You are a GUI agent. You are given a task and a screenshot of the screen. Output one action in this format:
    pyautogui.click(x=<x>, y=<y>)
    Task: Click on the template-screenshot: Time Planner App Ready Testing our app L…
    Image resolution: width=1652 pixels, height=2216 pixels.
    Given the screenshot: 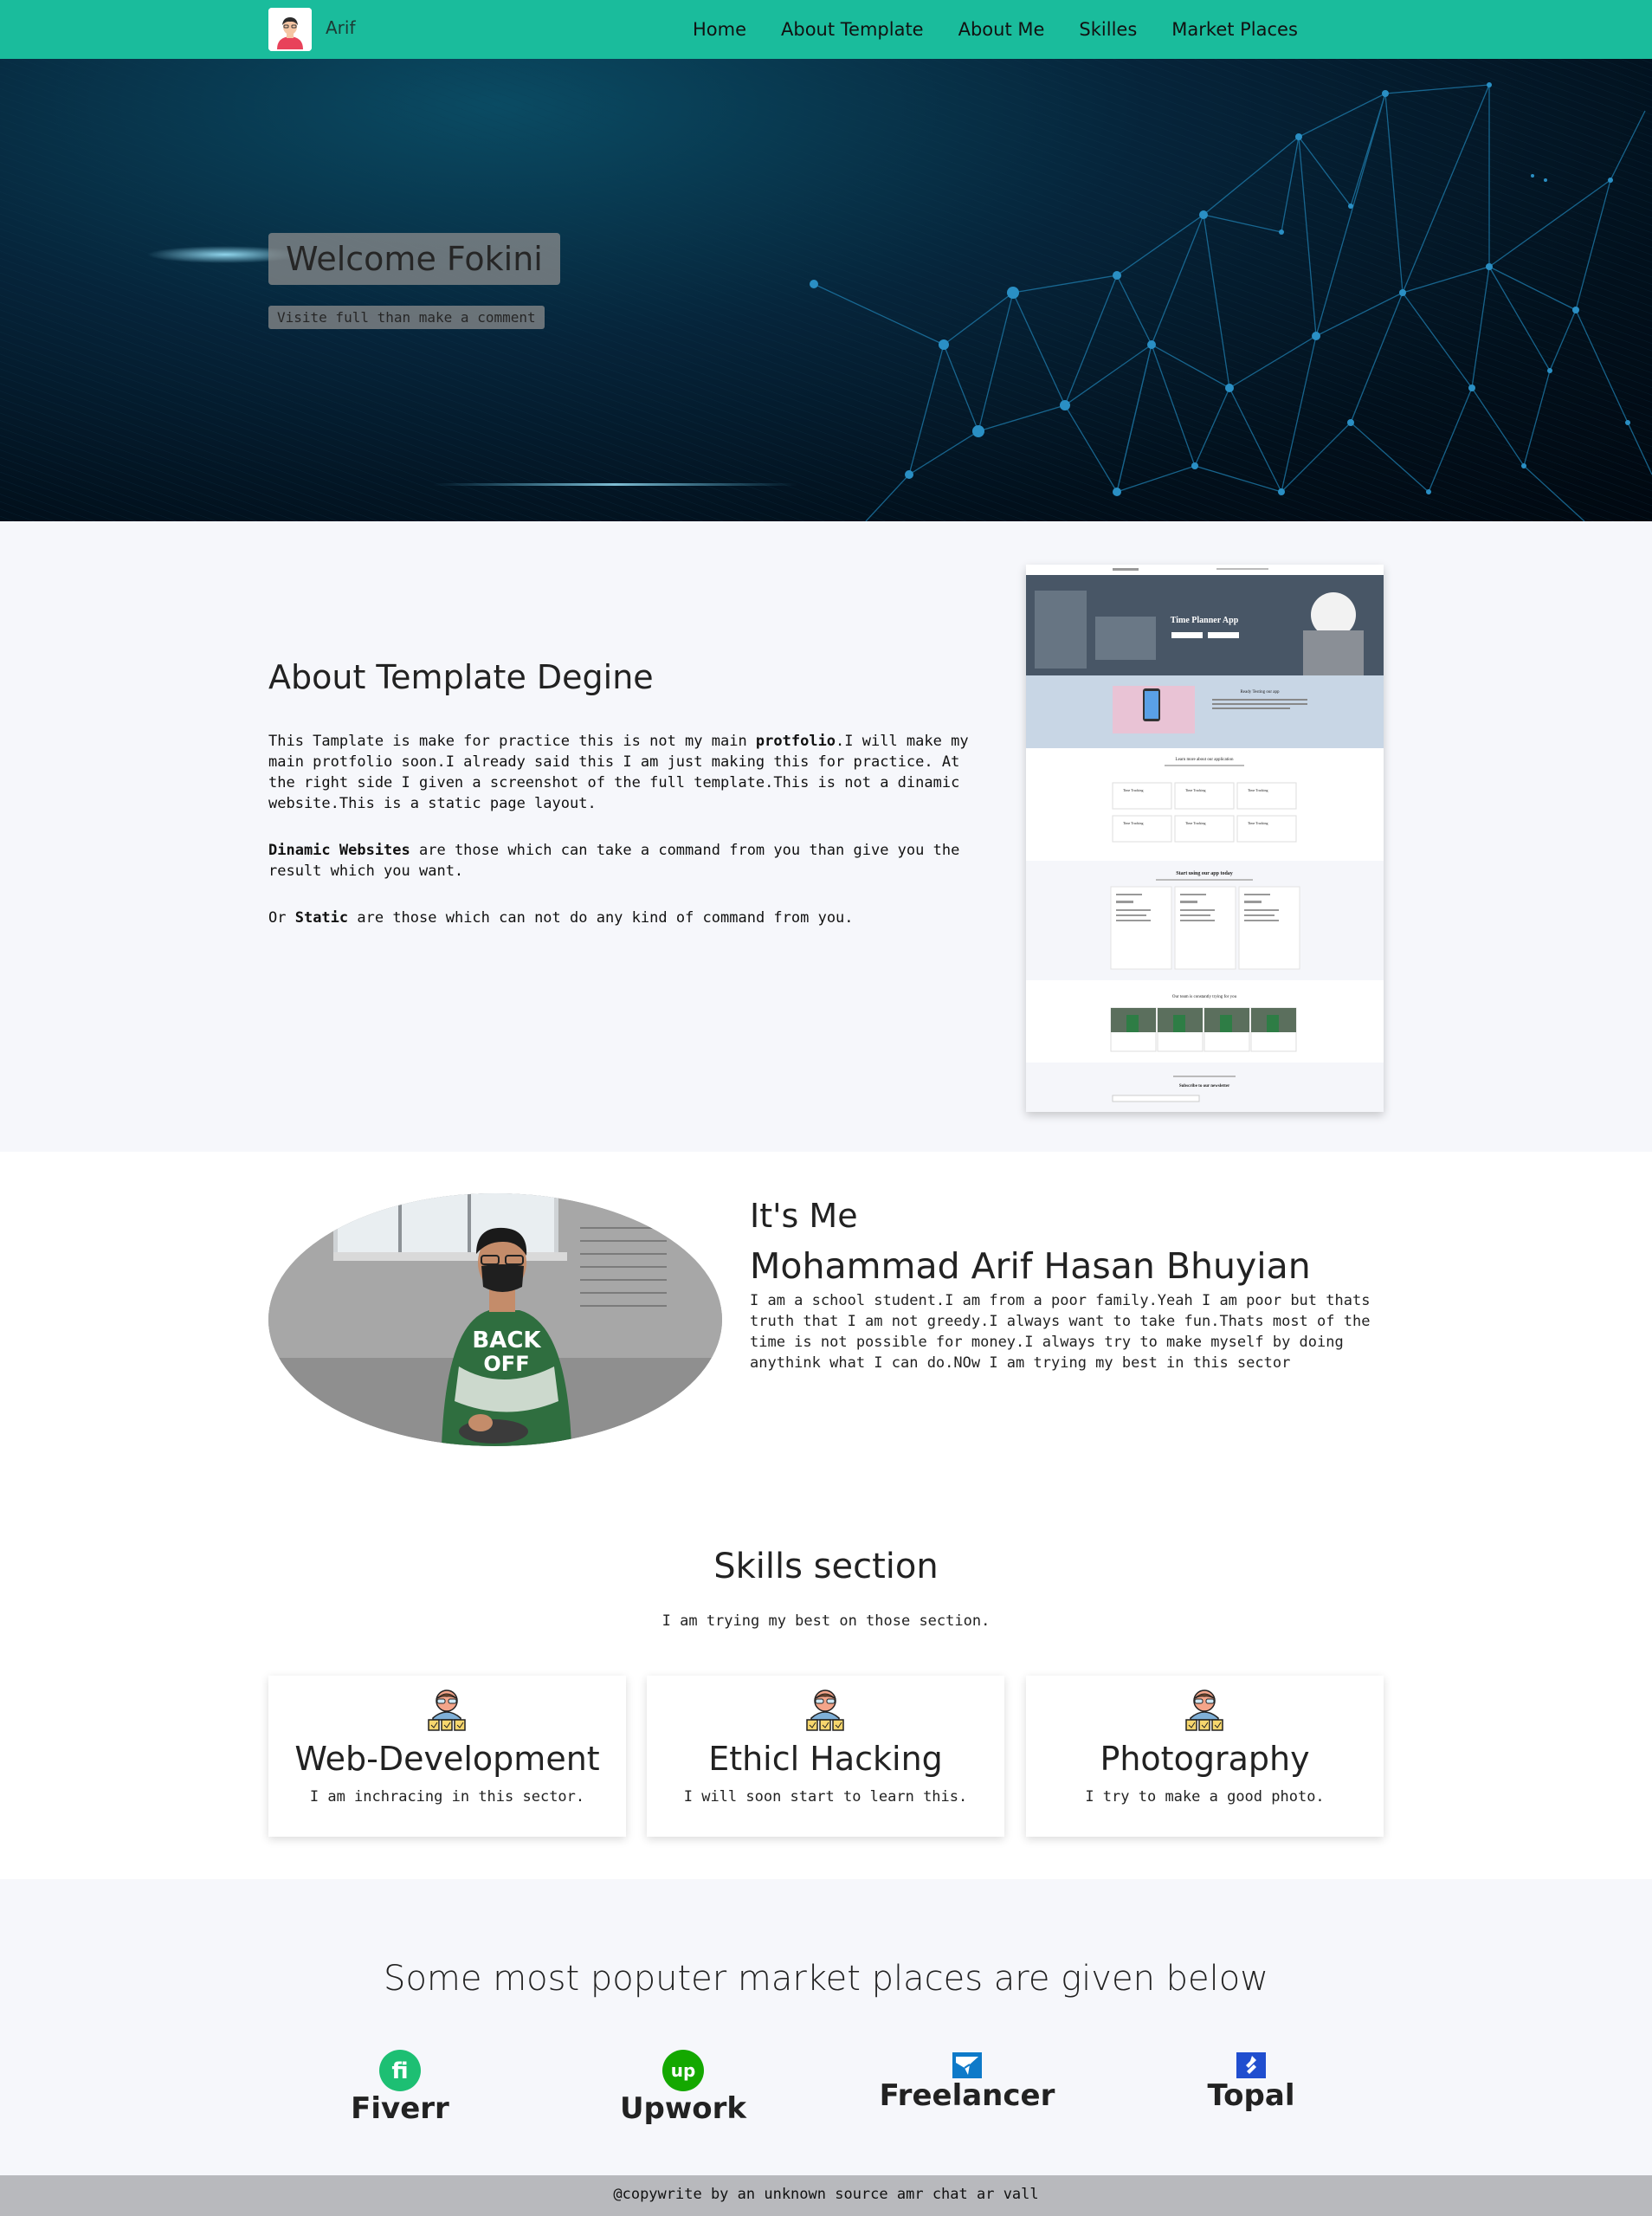 What is the action you would take?
    pyautogui.click(x=1205, y=838)
    